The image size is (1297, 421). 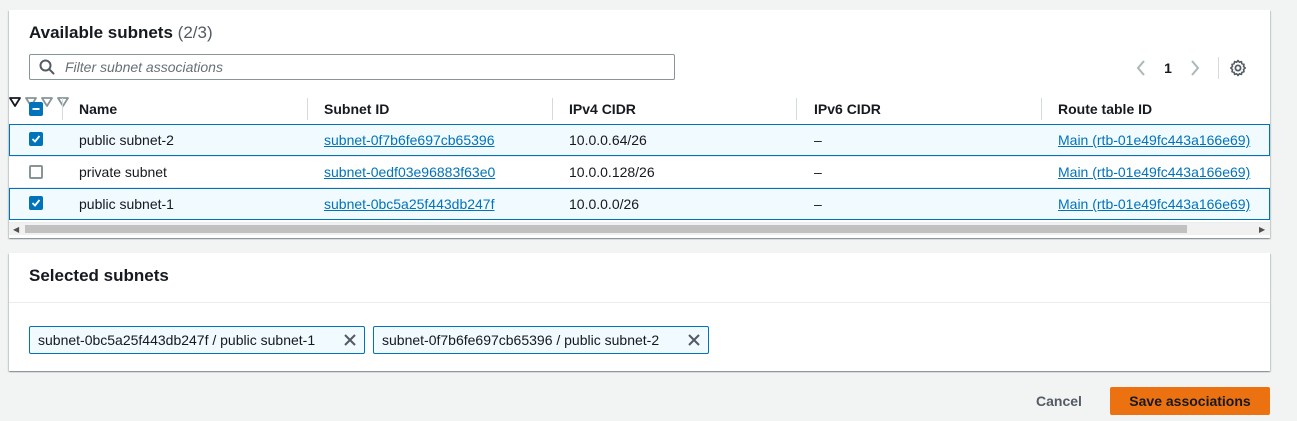 I want to click on sort-icon, so click(x=15, y=102).